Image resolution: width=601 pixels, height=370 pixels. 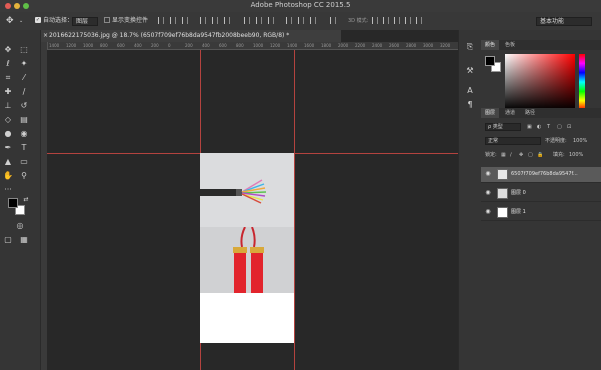 What do you see at coordinates (569, 127) in the screenshot?
I see `filter-smart-object-icon: ⊡` at bounding box center [569, 127].